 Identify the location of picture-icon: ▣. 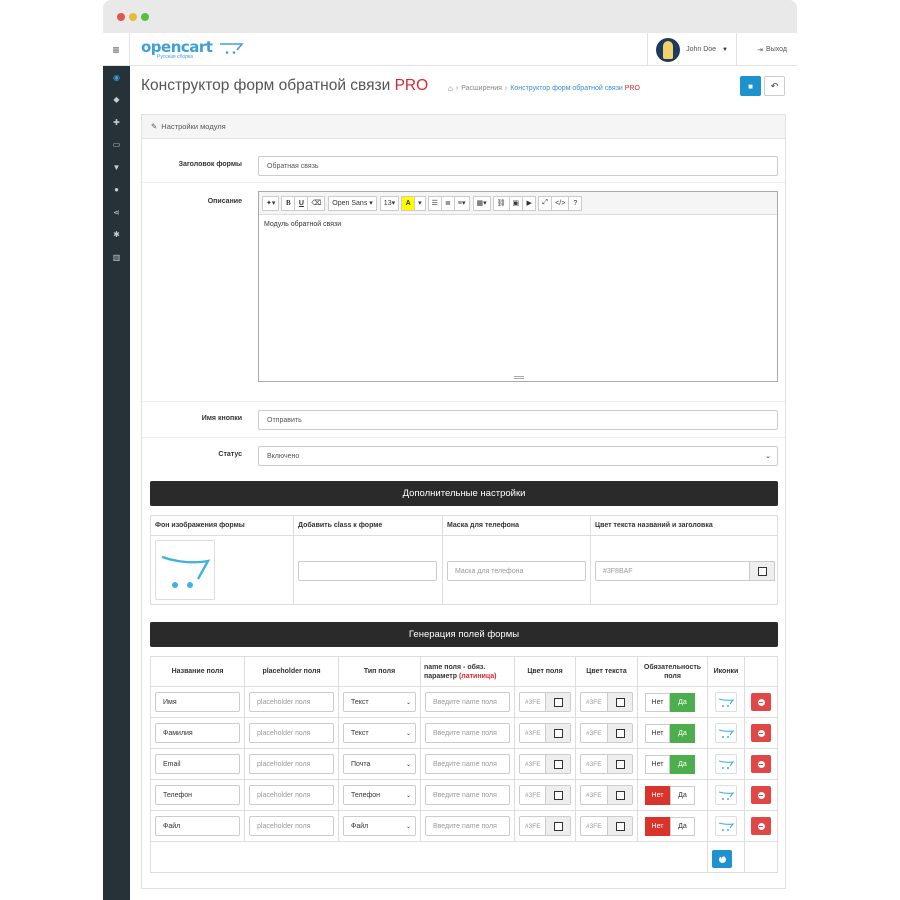
(516, 203).